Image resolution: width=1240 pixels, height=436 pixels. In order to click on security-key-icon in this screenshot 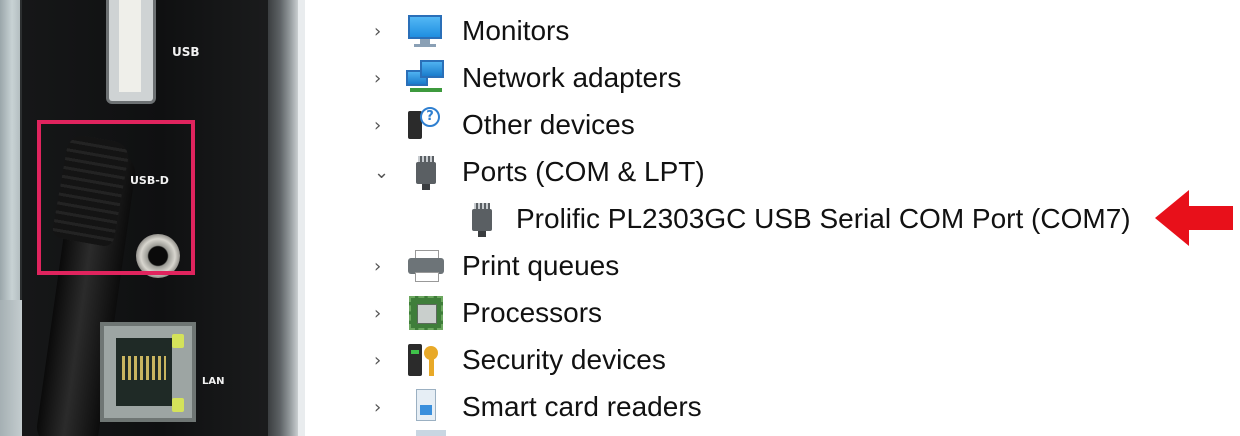, I will do `click(426, 360)`.